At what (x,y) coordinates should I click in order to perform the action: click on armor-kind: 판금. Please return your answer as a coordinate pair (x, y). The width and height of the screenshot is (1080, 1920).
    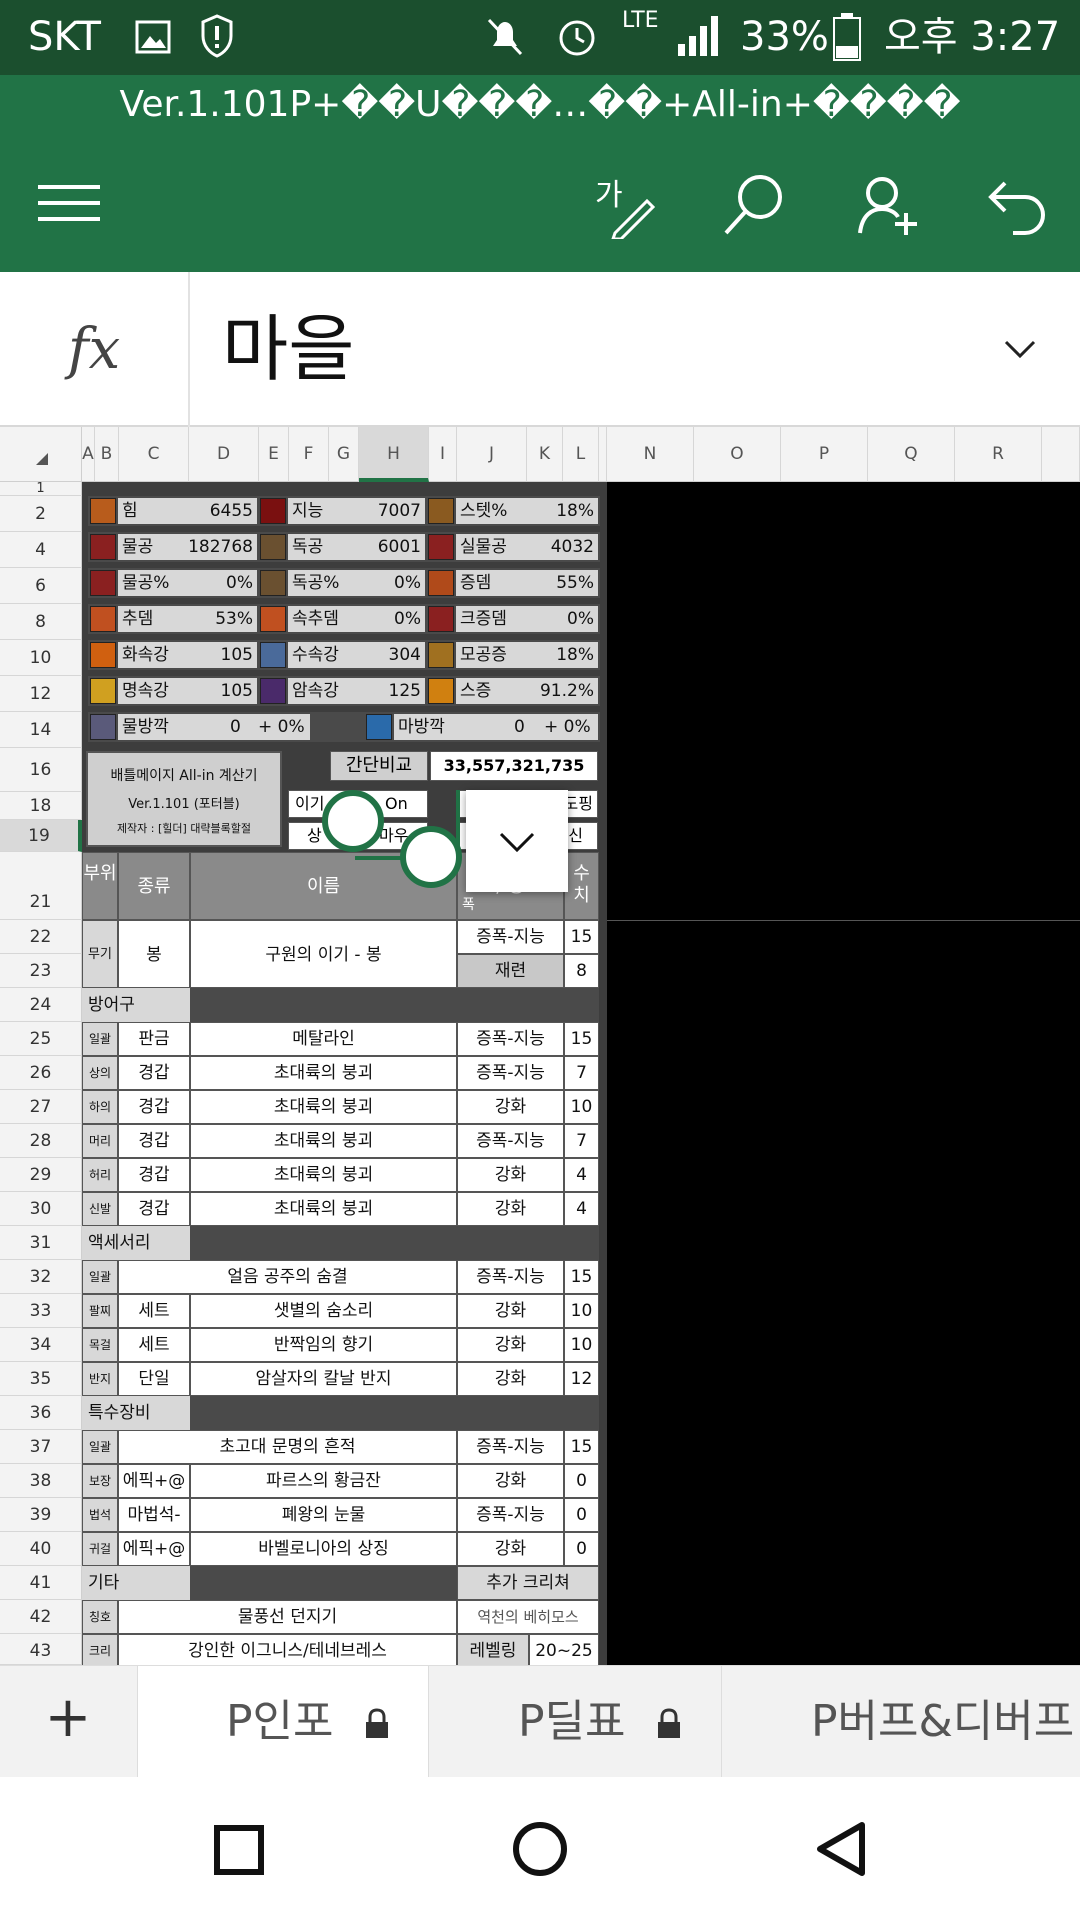
    Looking at the image, I should click on (154, 1039).